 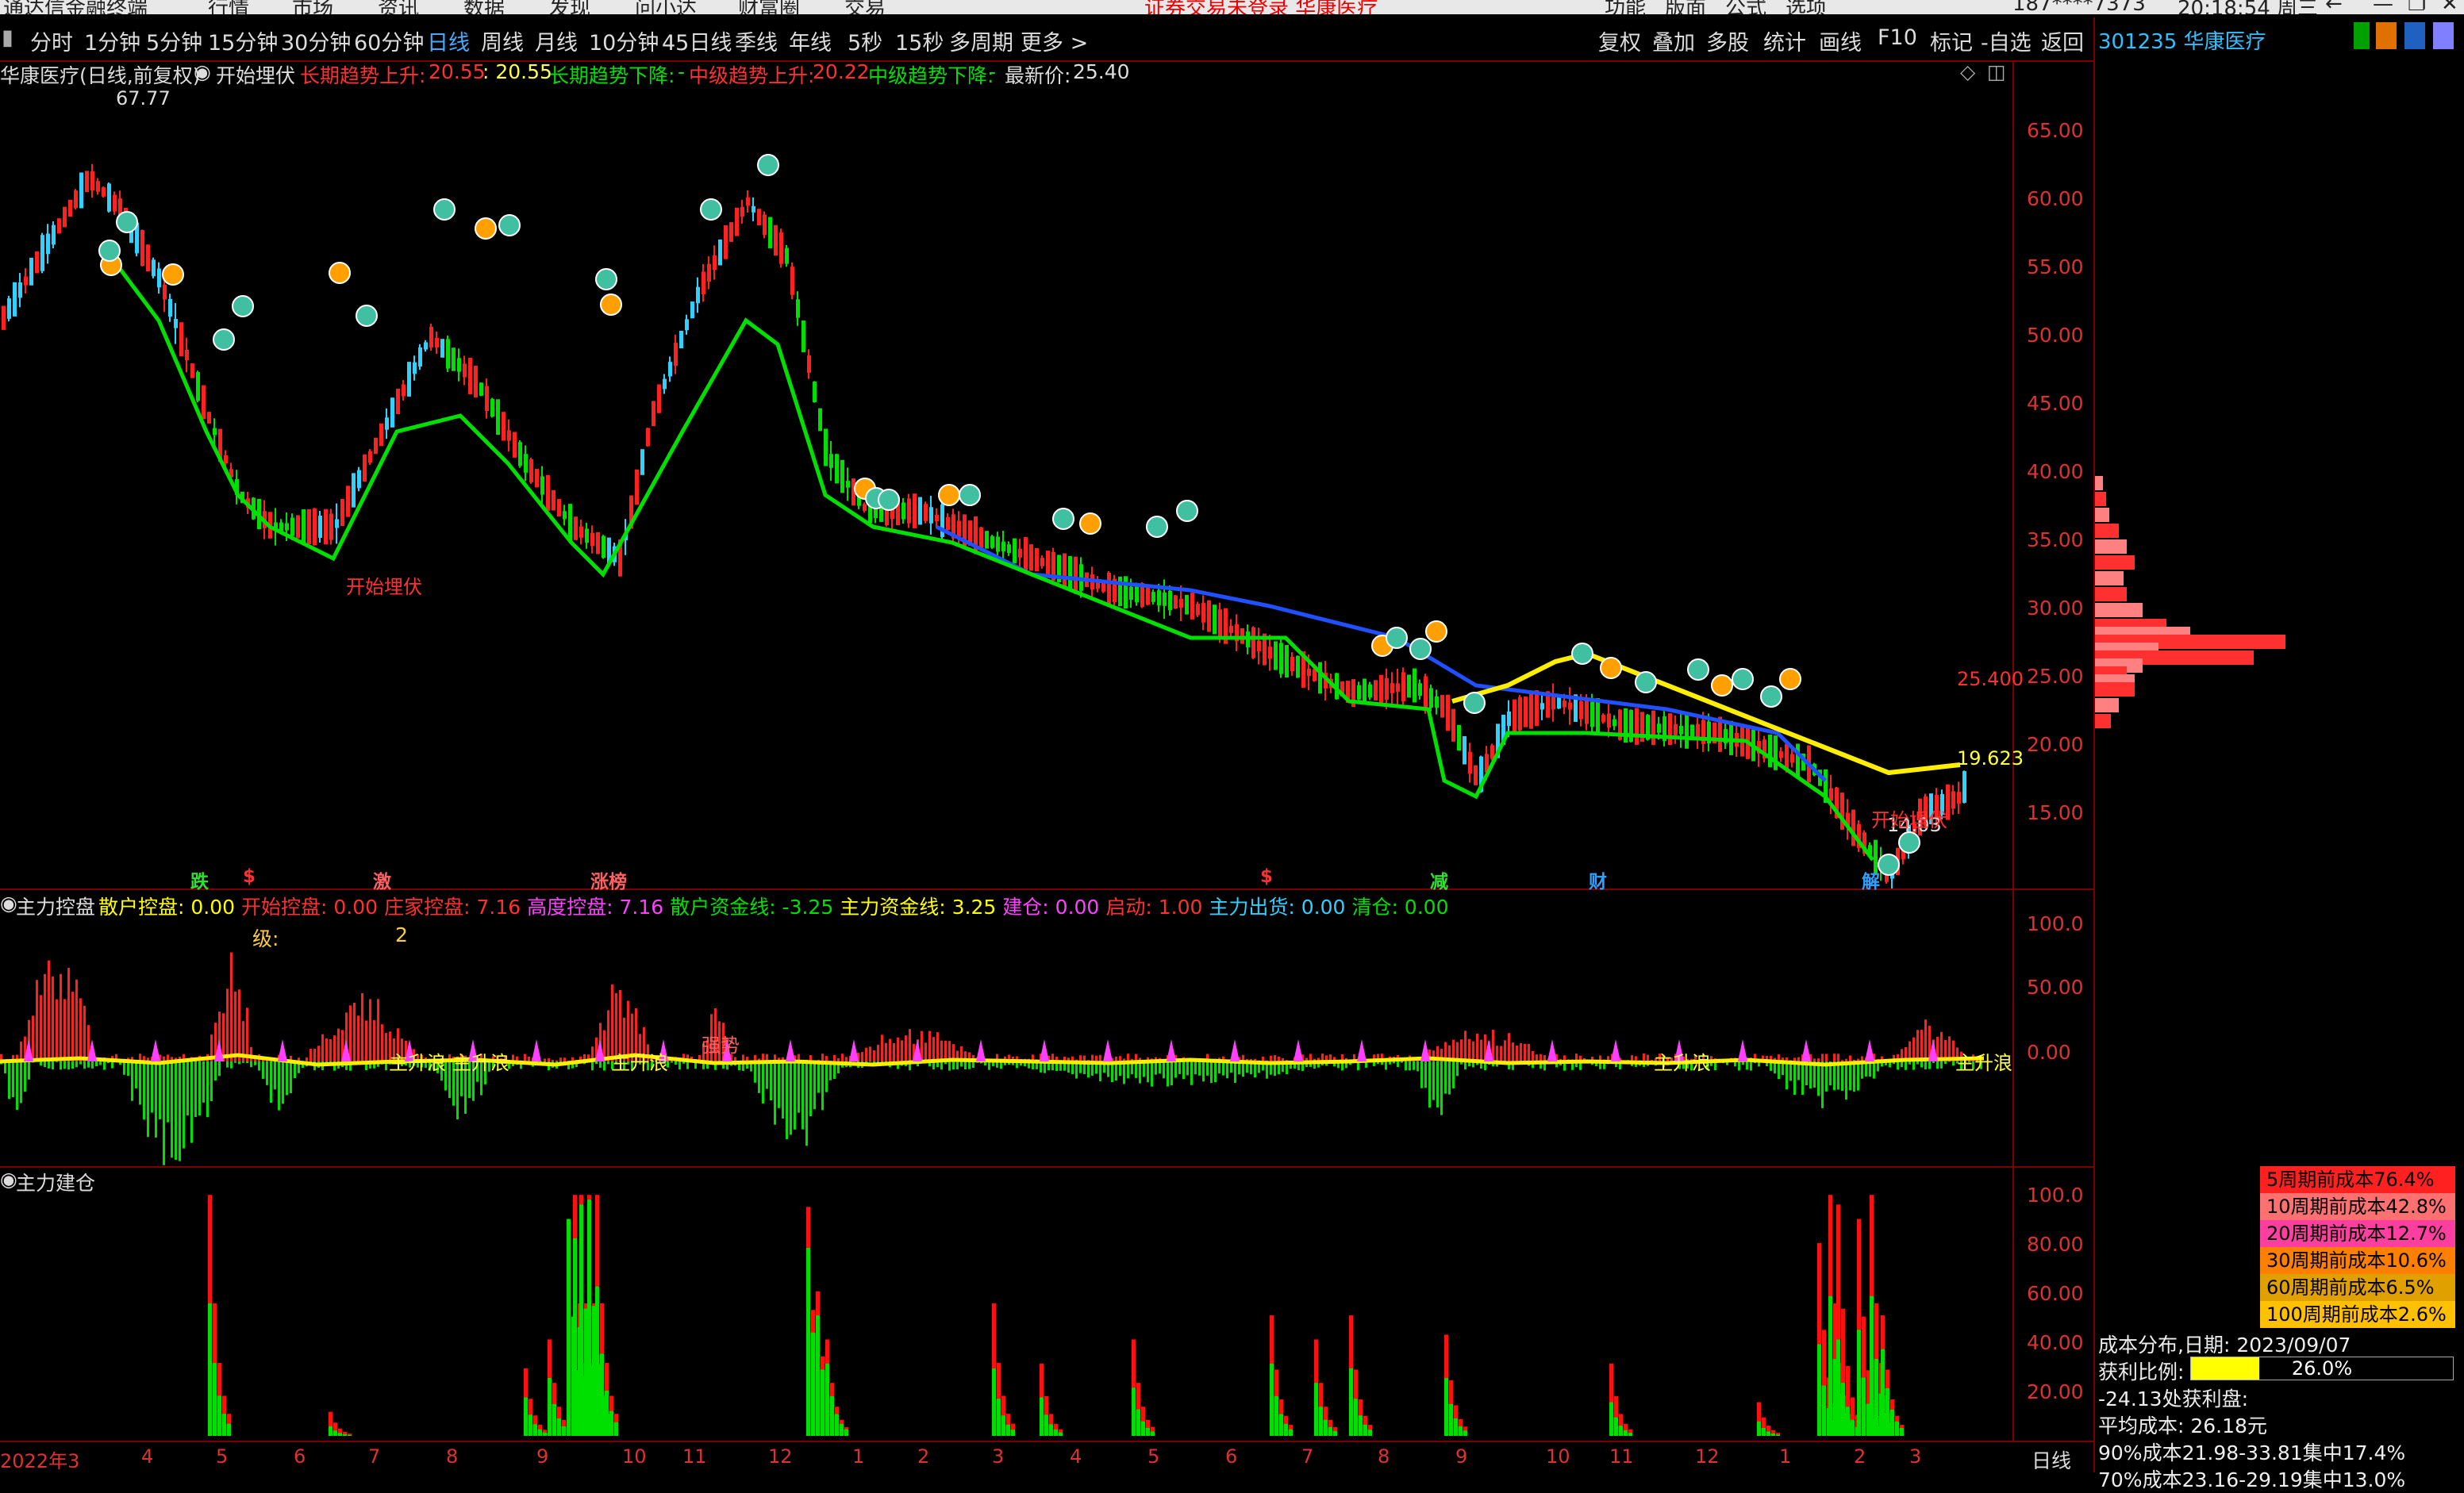 What do you see at coordinates (1745, 7) in the screenshot?
I see `menu-formula: 公式` at bounding box center [1745, 7].